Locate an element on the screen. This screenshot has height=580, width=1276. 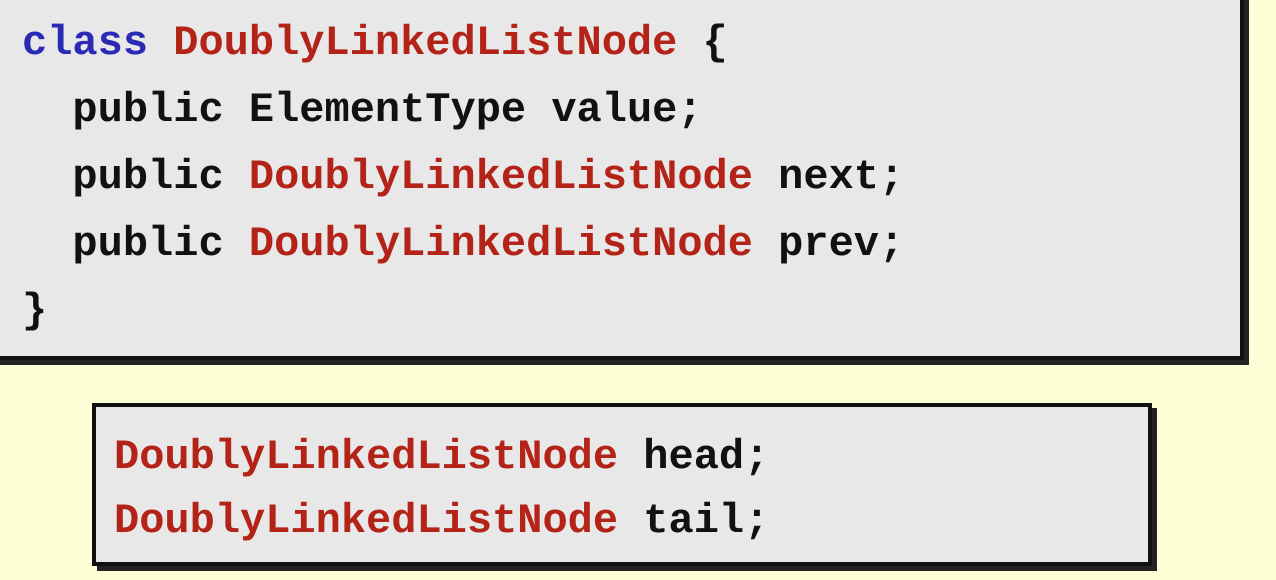
prev-field-type: DoublyLinkedListNode is located at coordinates (500, 244).